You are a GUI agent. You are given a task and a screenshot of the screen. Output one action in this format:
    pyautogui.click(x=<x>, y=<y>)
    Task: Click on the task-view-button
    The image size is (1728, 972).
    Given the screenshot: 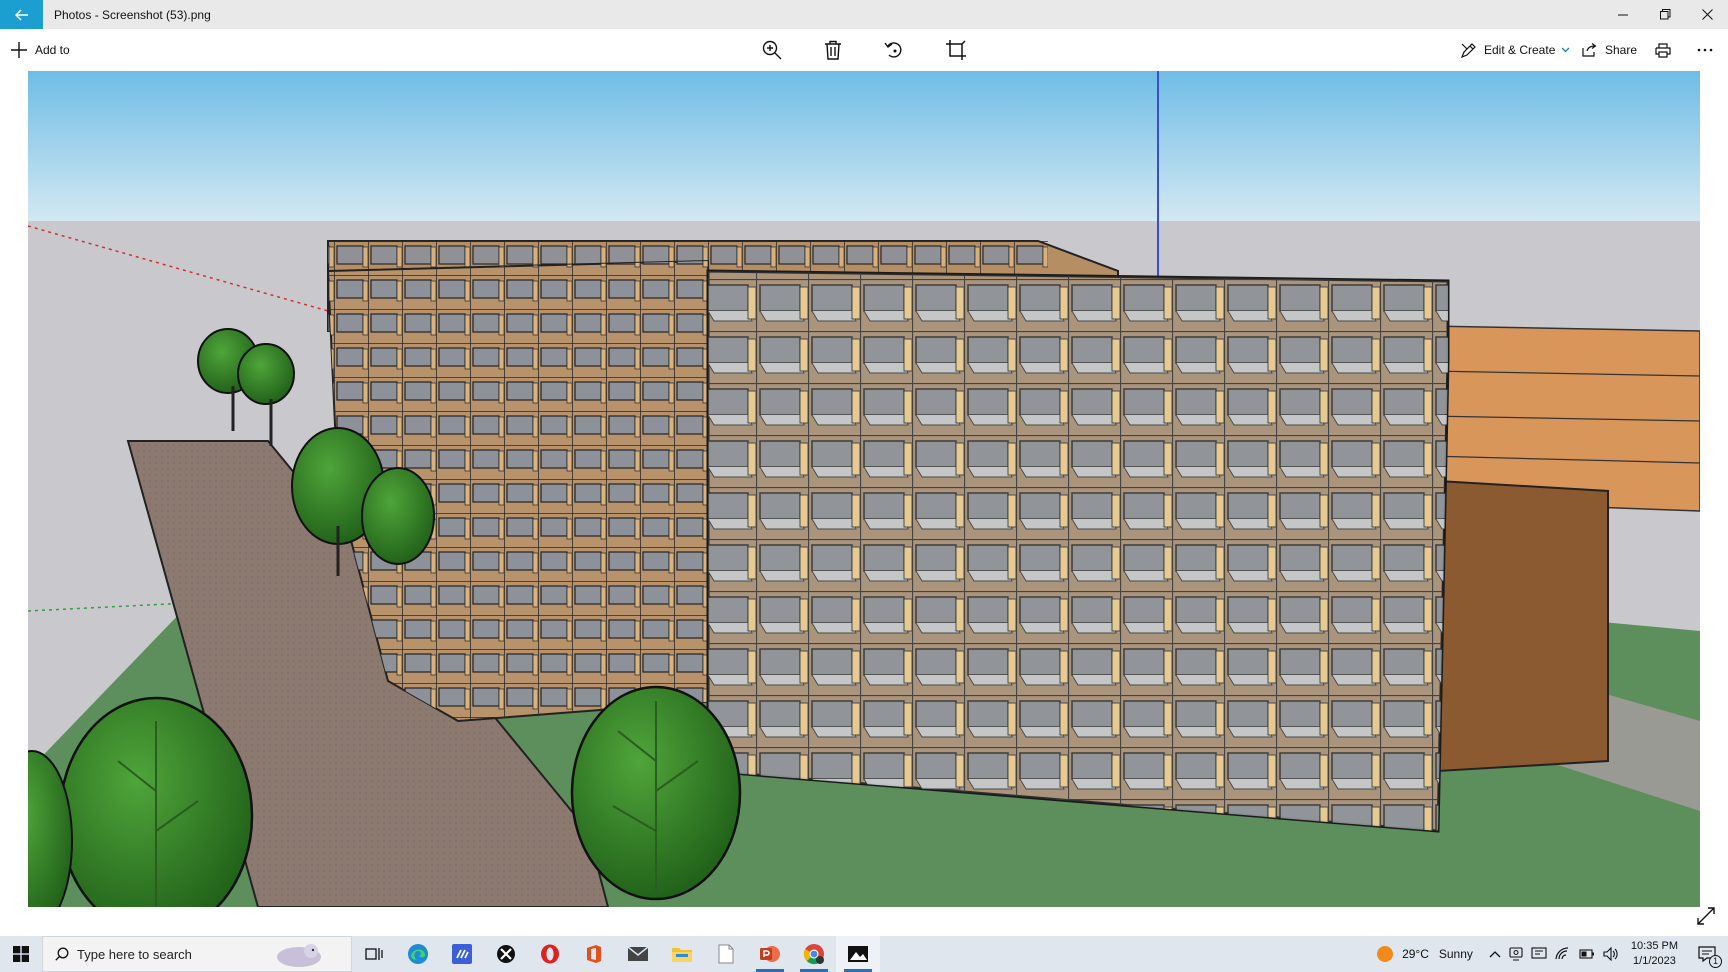 What is the action you would take?
    pyautogui.click(x=374, y=954)
    